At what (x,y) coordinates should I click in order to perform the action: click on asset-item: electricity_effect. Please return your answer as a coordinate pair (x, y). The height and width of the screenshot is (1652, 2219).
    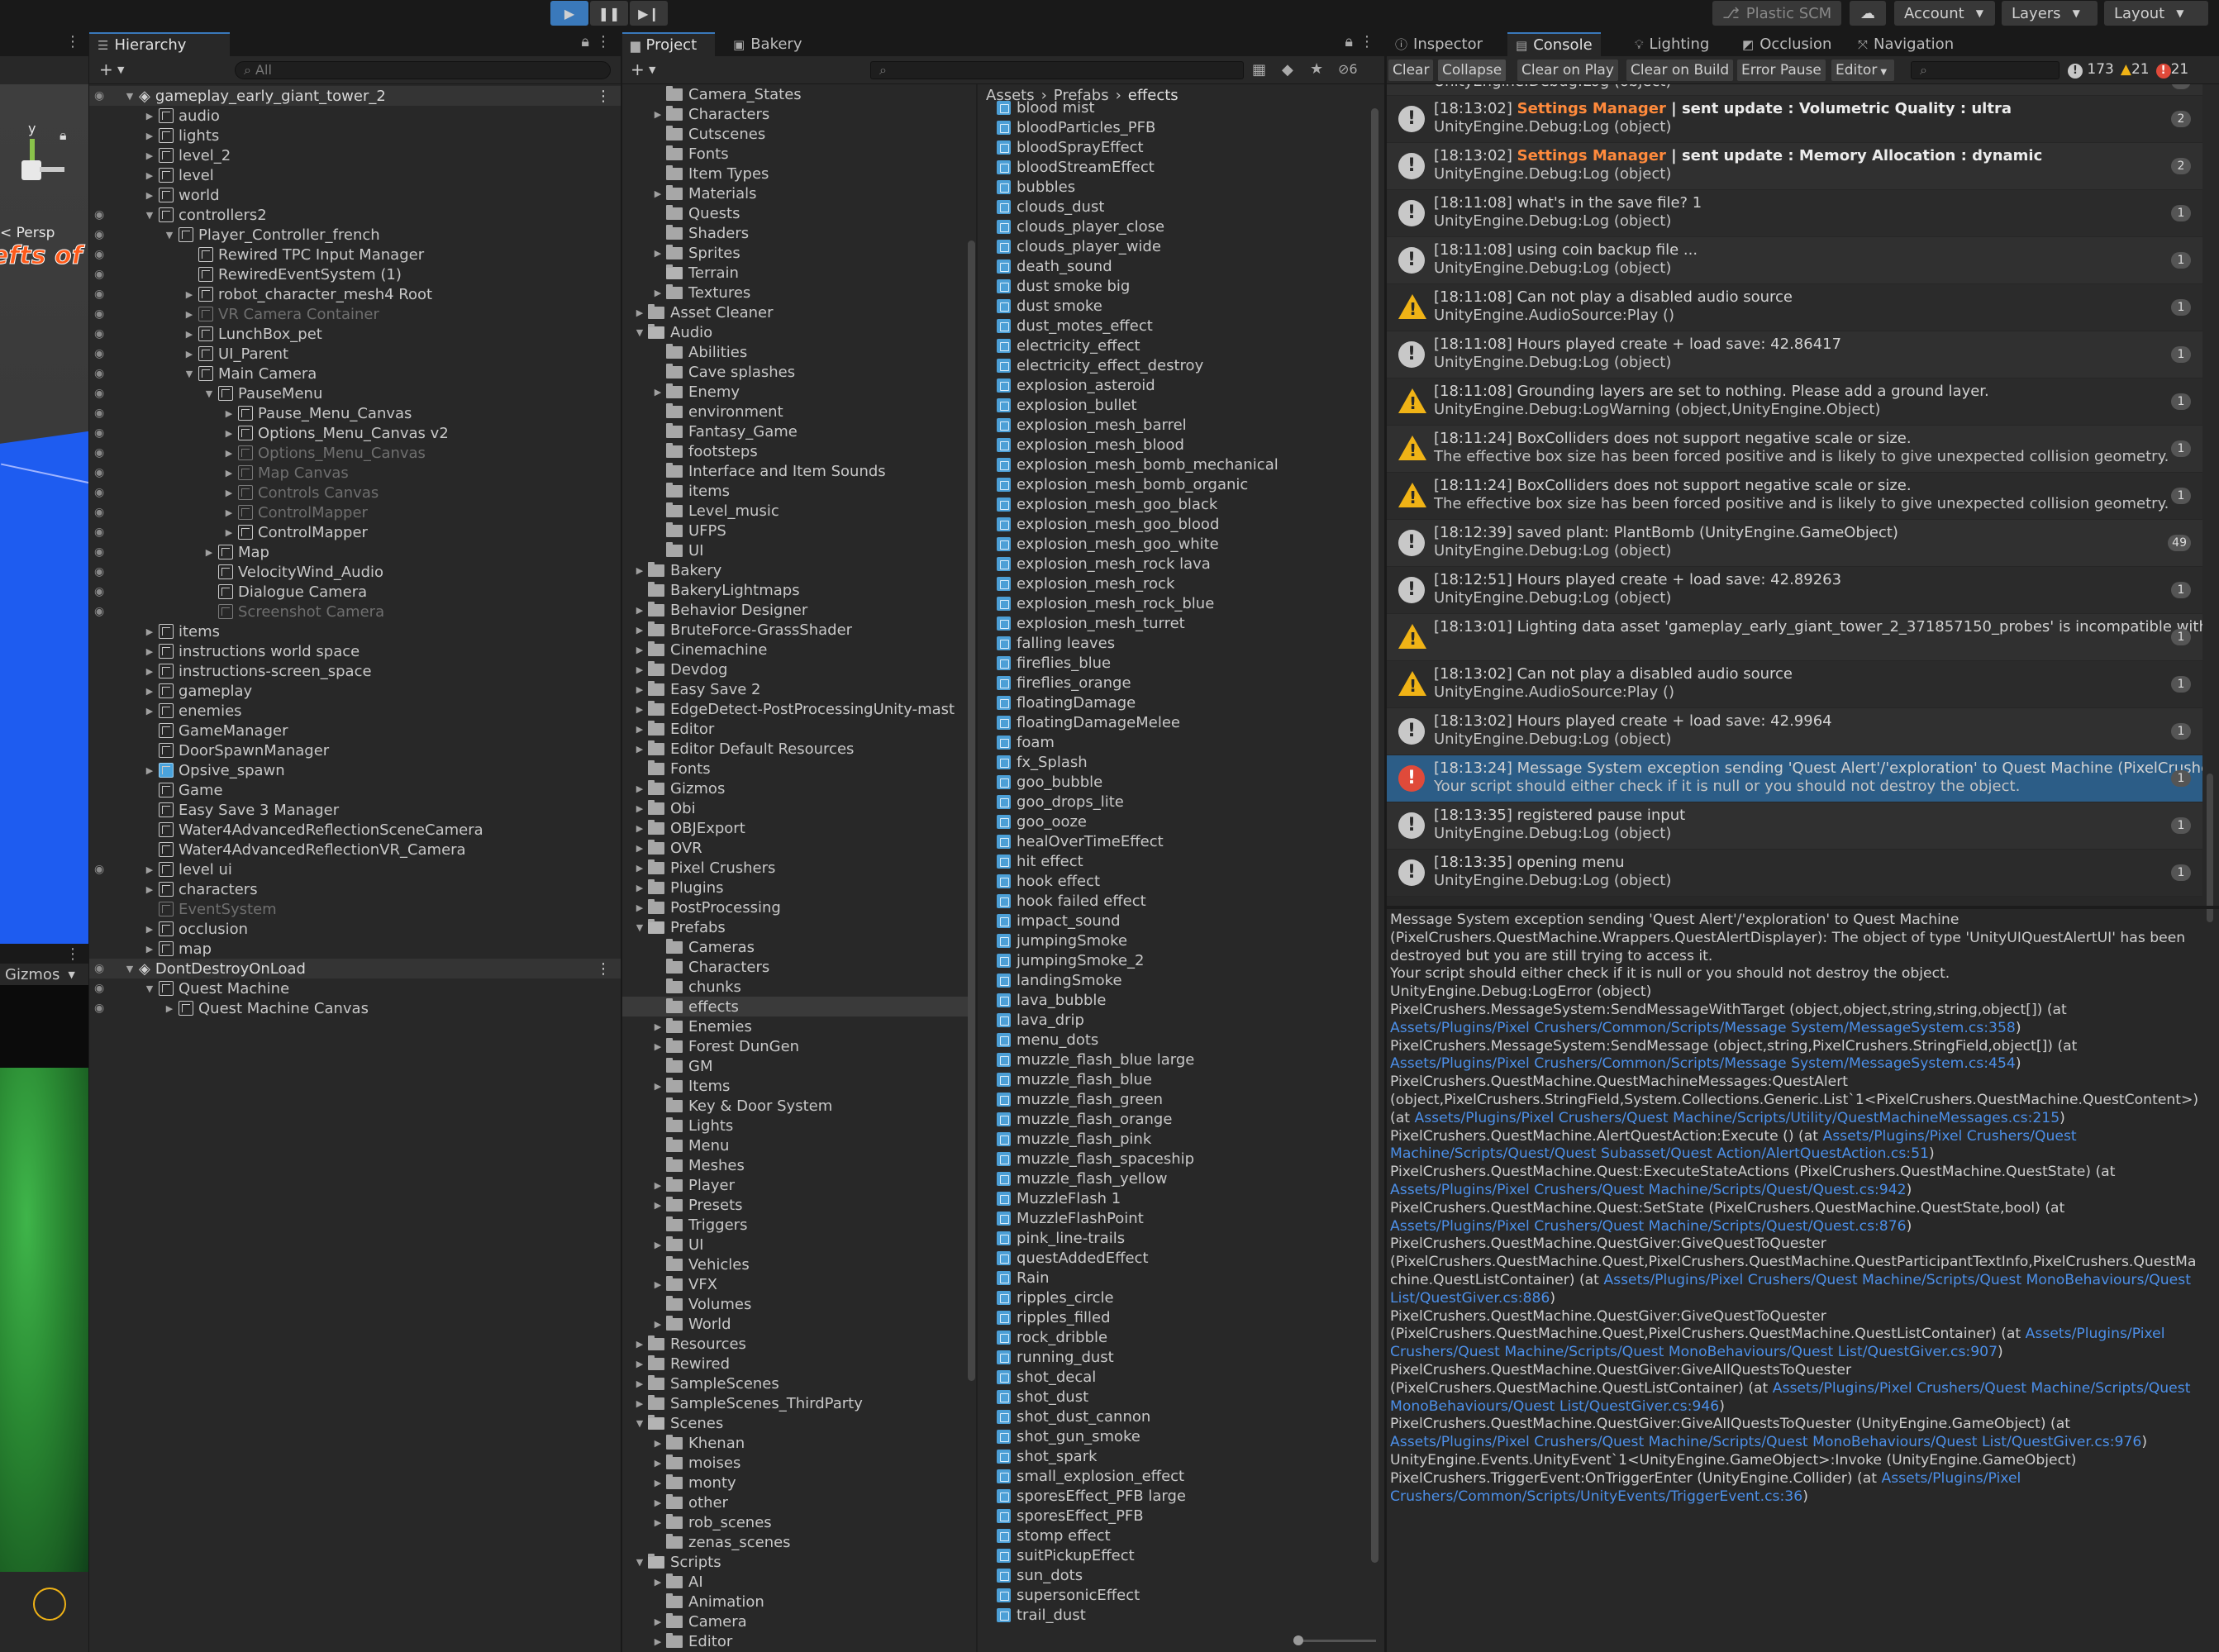
    Looking at the image, I should click on (1176, 345).